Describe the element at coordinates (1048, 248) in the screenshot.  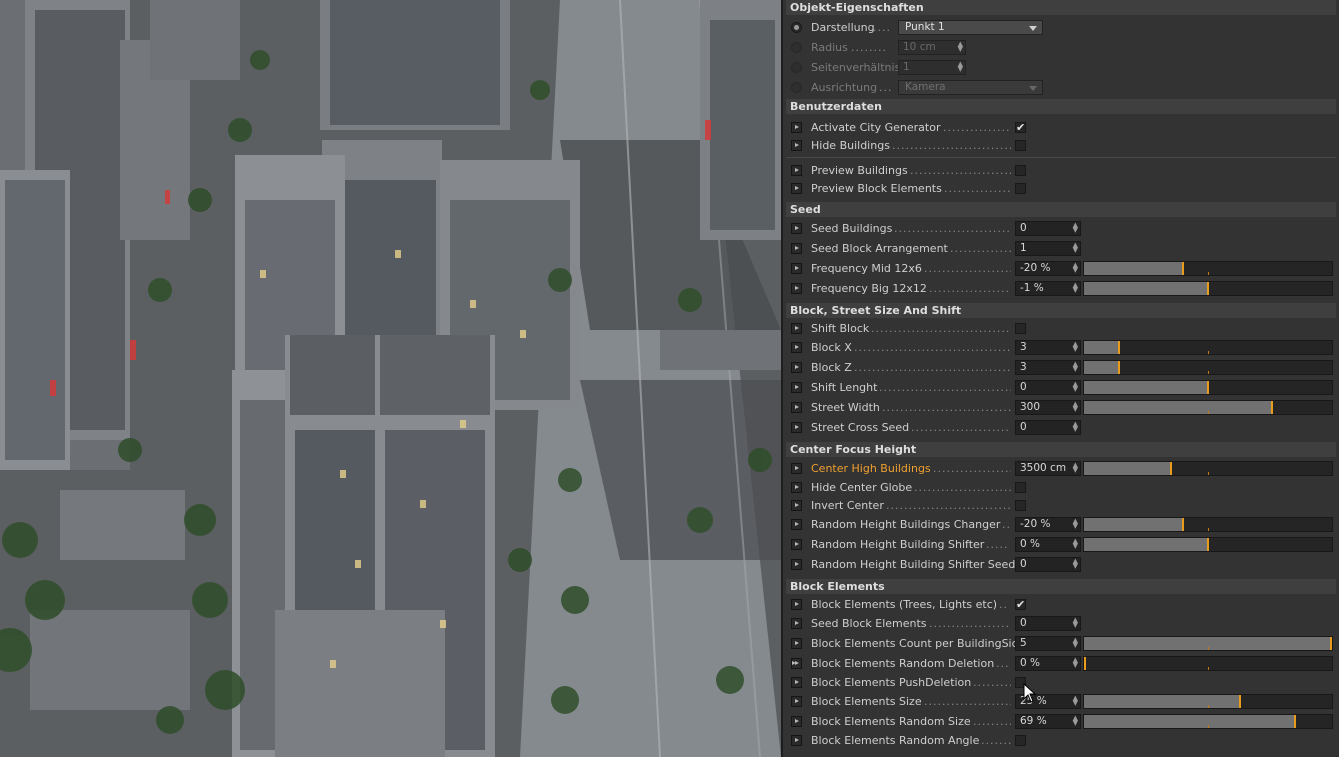
I see `seed-block-arr-field: 1 ▲ ▼` at that location.